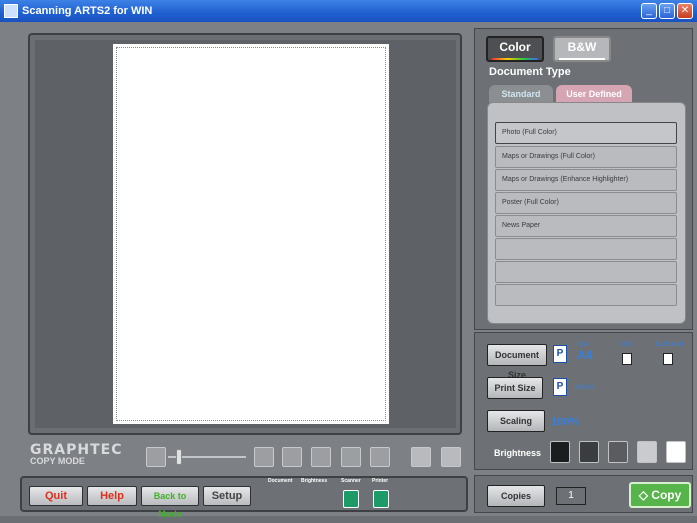 The width and height of the screenshot is (697, 523). What do you see at coordinates (586, 226) in the screenshot?
I see `list-item: News Paper` at bounding box center [586, 226].